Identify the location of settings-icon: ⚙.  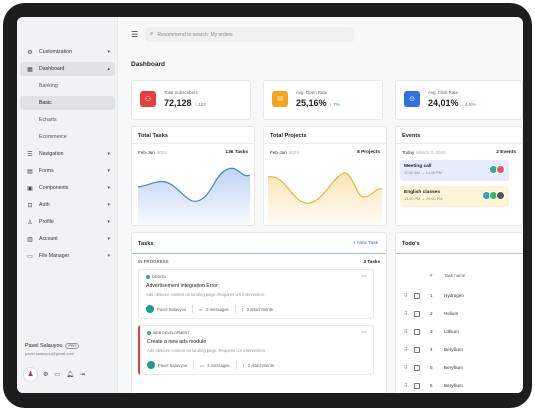
(45, 374).